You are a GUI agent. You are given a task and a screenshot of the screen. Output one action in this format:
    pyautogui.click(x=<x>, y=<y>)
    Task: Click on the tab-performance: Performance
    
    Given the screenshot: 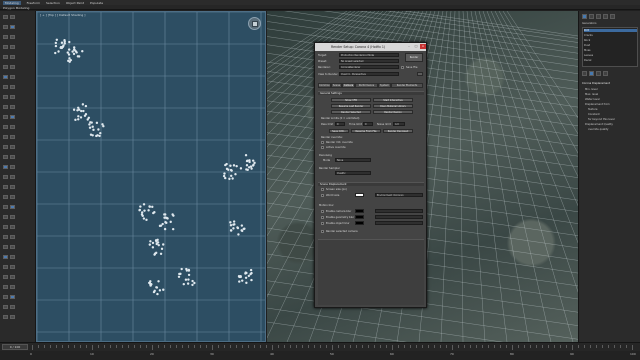 What is the action you would take?
    pyautogui.click(x=366, y=85)
    